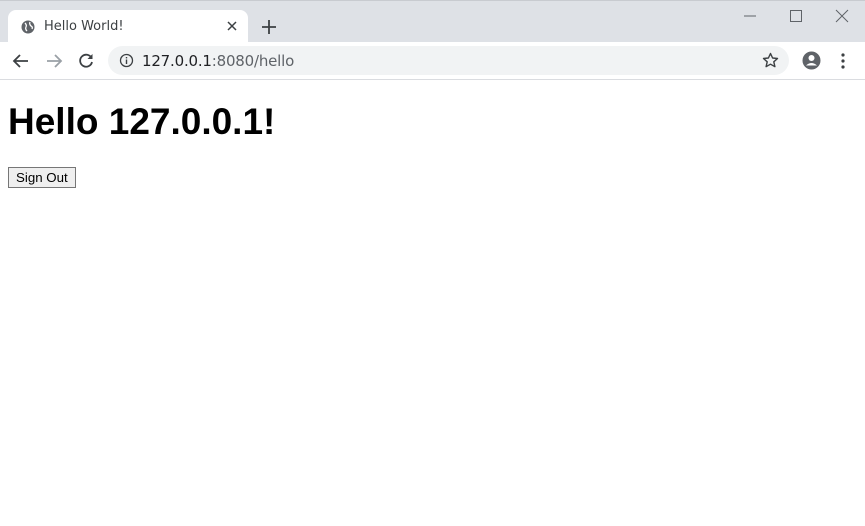 This screenshot has height=526, width=865. What do you see at coordinates (770, 60) in the screenshot?
I see `star-icon` at bounding box center [770, 60].